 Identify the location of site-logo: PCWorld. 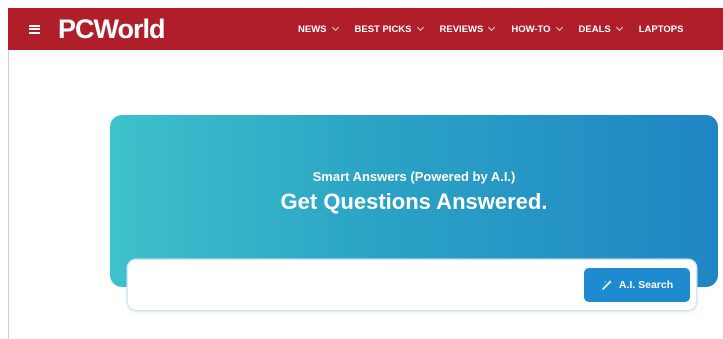
(111, 29).